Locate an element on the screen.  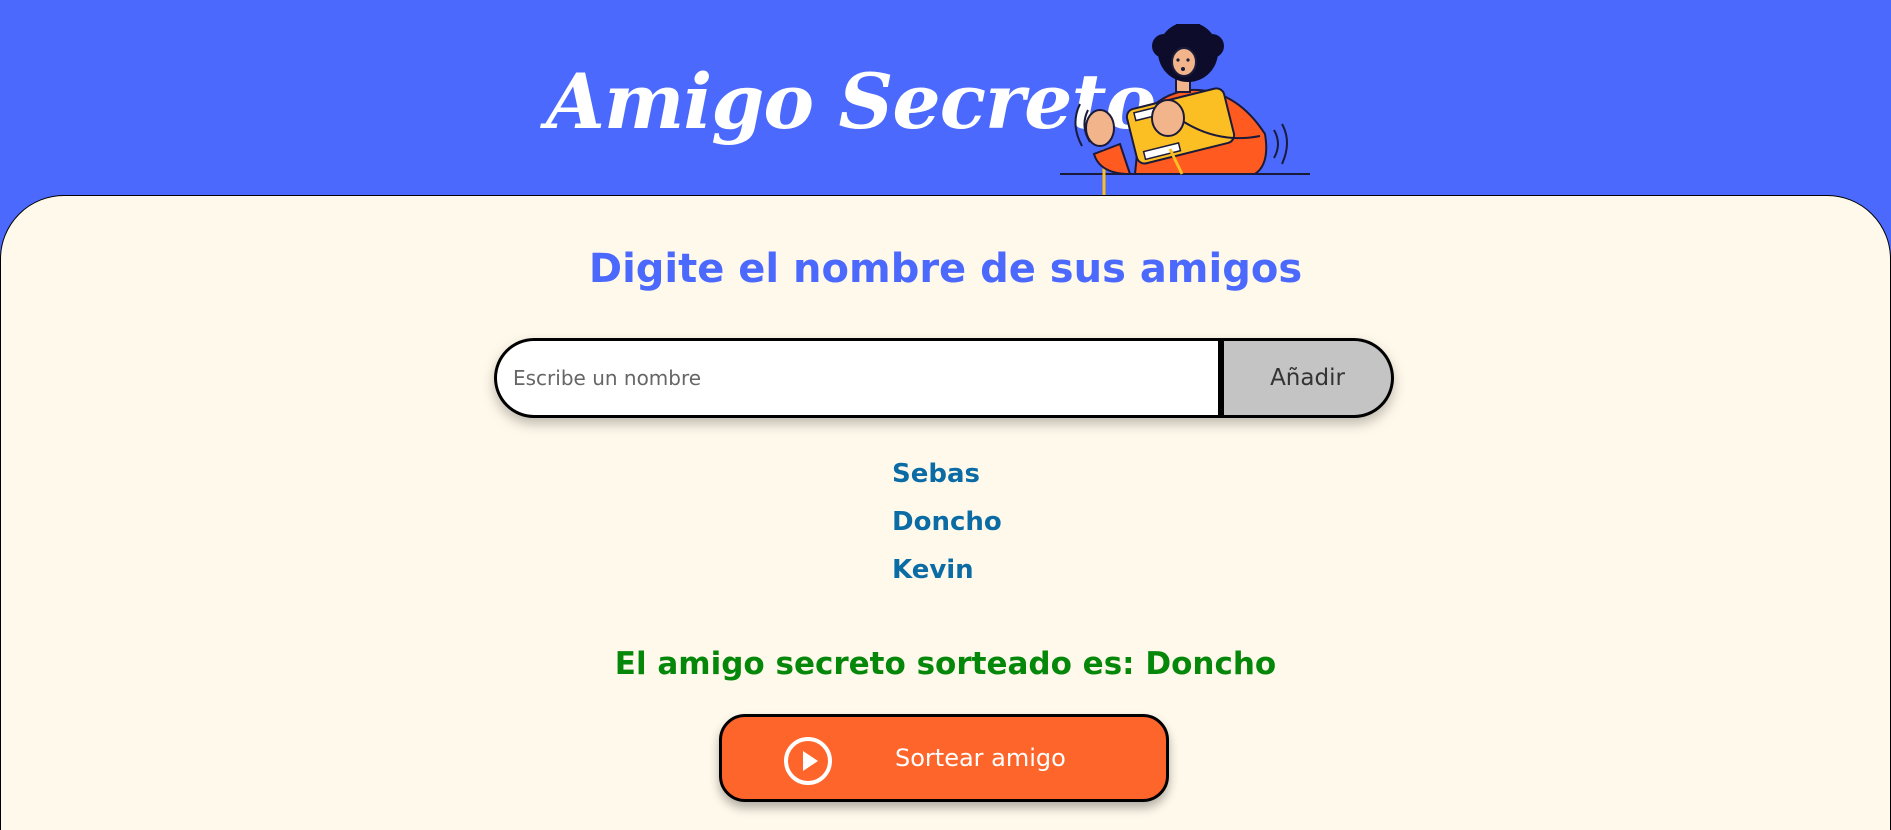
name-input is located at coordinates (859, 378).